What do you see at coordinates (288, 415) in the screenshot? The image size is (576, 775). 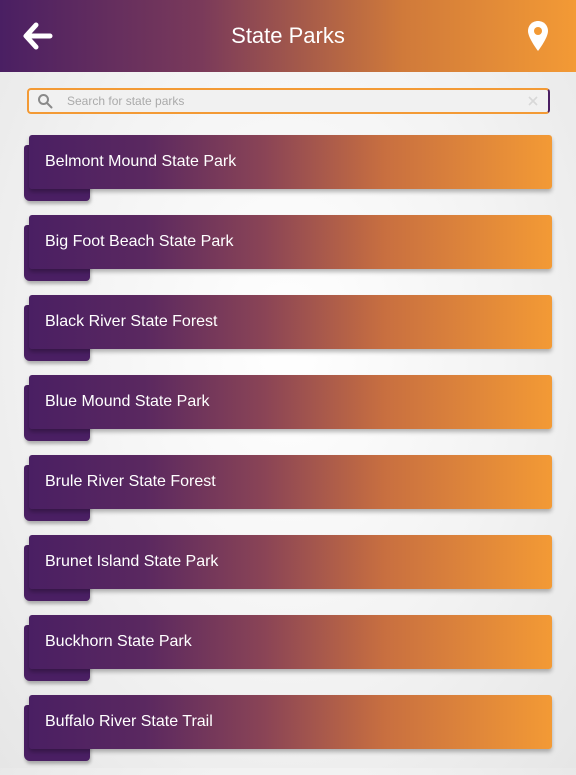 I see `list-item-park: Blue Mound State Park` at bounding box center [288, 415].